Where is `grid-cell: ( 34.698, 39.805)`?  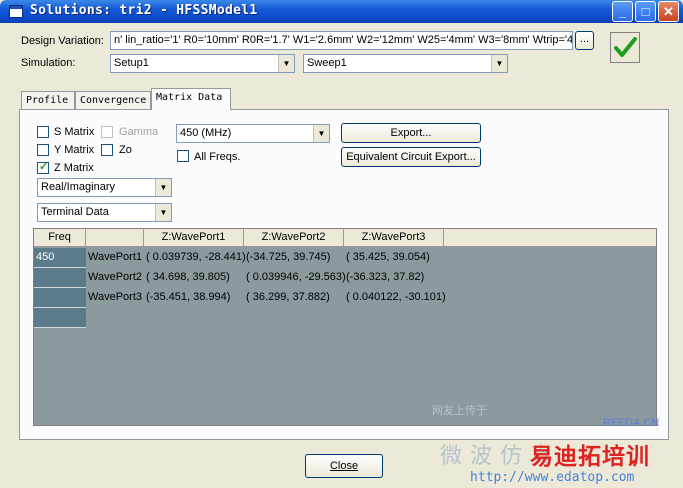
grid-cell: ( 34.698, 39.805) is located at coordinates (188, 278).